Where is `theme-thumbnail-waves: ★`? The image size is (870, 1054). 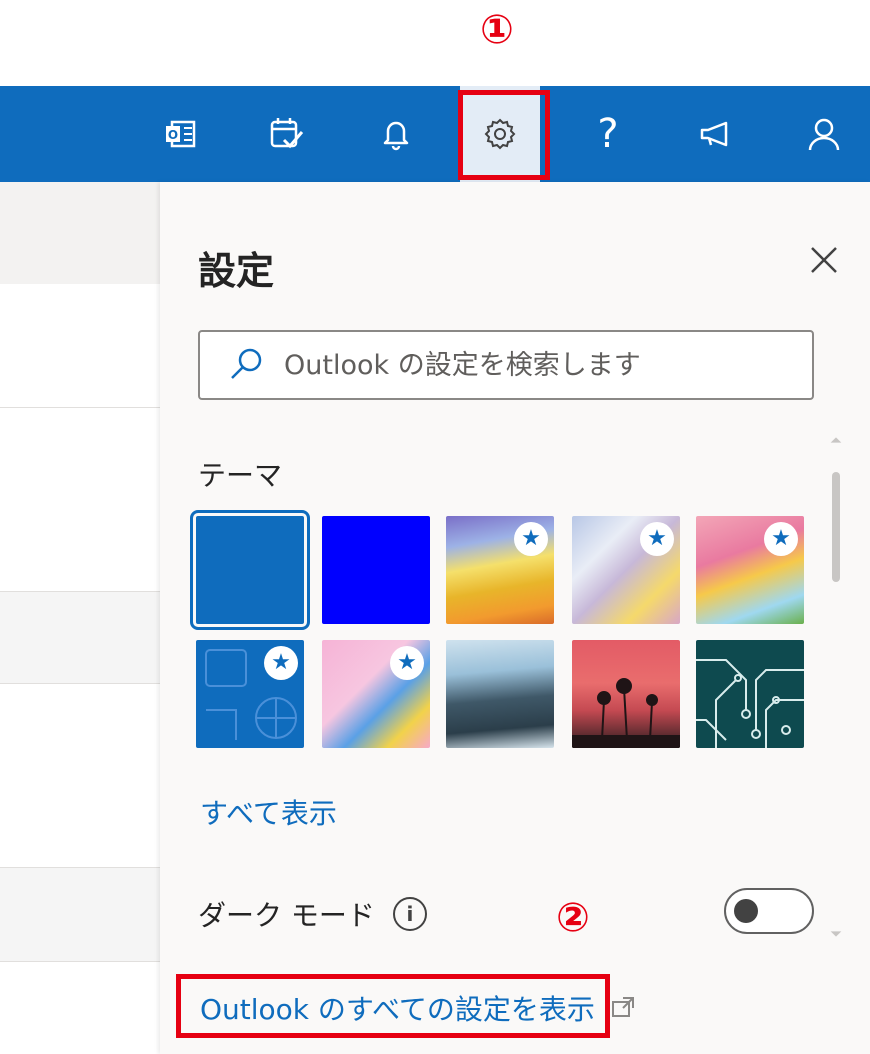
theme-thumbnail-waves: ★ is located at coordinates (500, 570).